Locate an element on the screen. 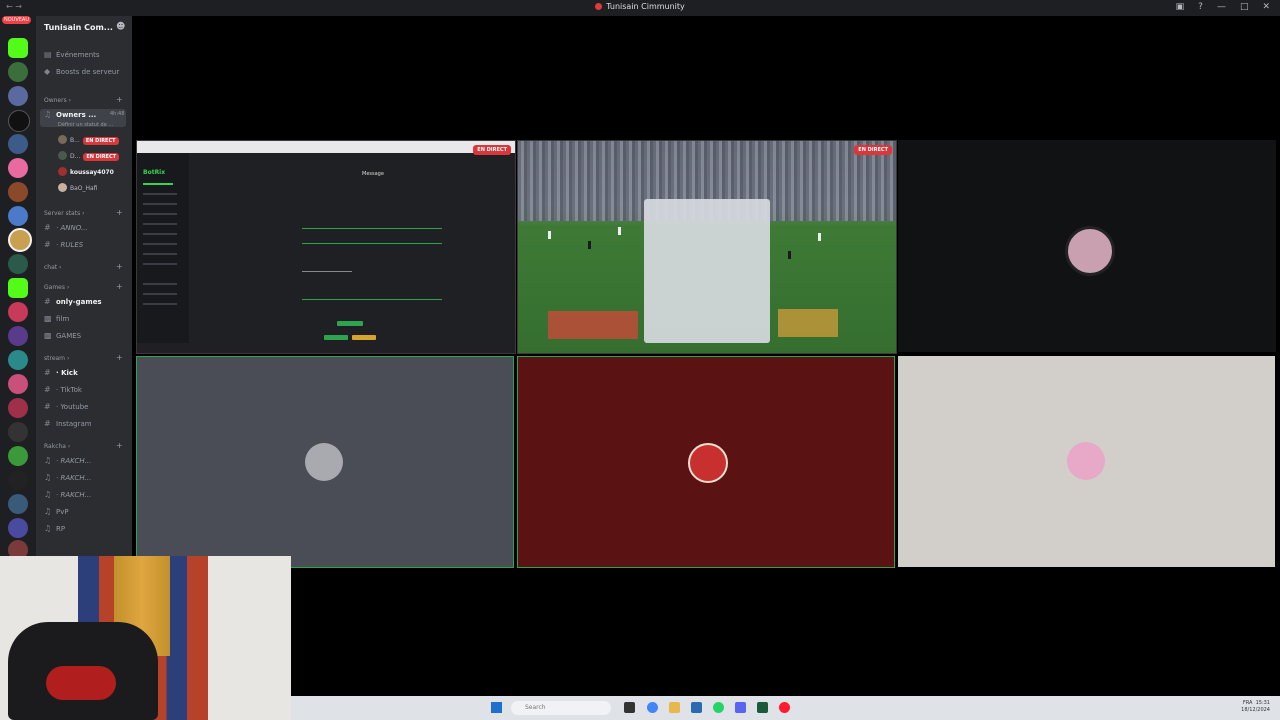 This screenshot has height=720, width=1280. botrix-main: Message is located at coordinates (352, 248).